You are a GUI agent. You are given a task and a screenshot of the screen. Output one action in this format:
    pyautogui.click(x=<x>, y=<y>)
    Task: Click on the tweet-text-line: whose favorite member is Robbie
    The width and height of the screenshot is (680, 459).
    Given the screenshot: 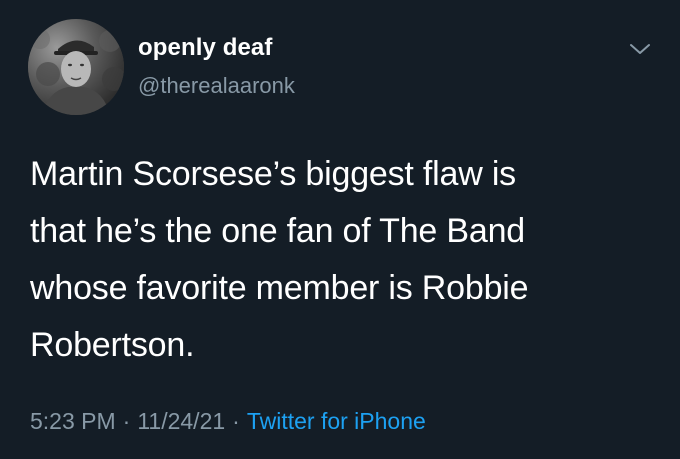 What is the action you would take?
    pyautogui.click(x=279, y=288)
    